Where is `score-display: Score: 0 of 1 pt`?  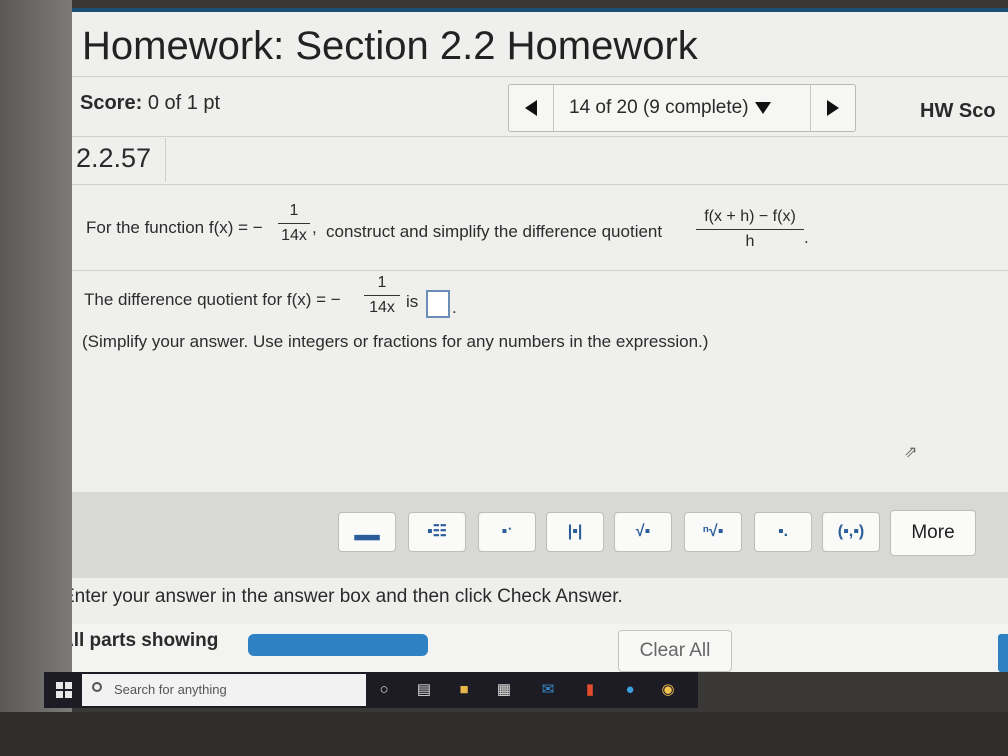
score-display: Score: 0 of 1 pt is located at coordinates (150, 103).